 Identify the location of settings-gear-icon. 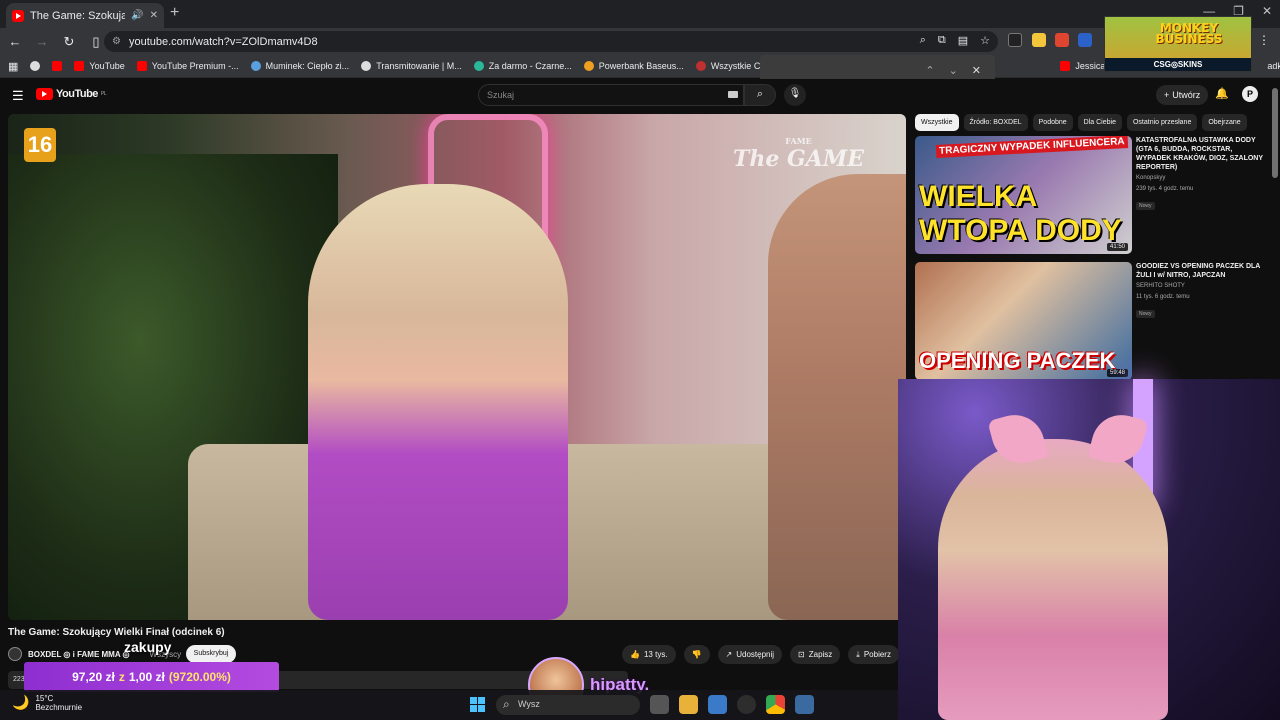
(804, 704).